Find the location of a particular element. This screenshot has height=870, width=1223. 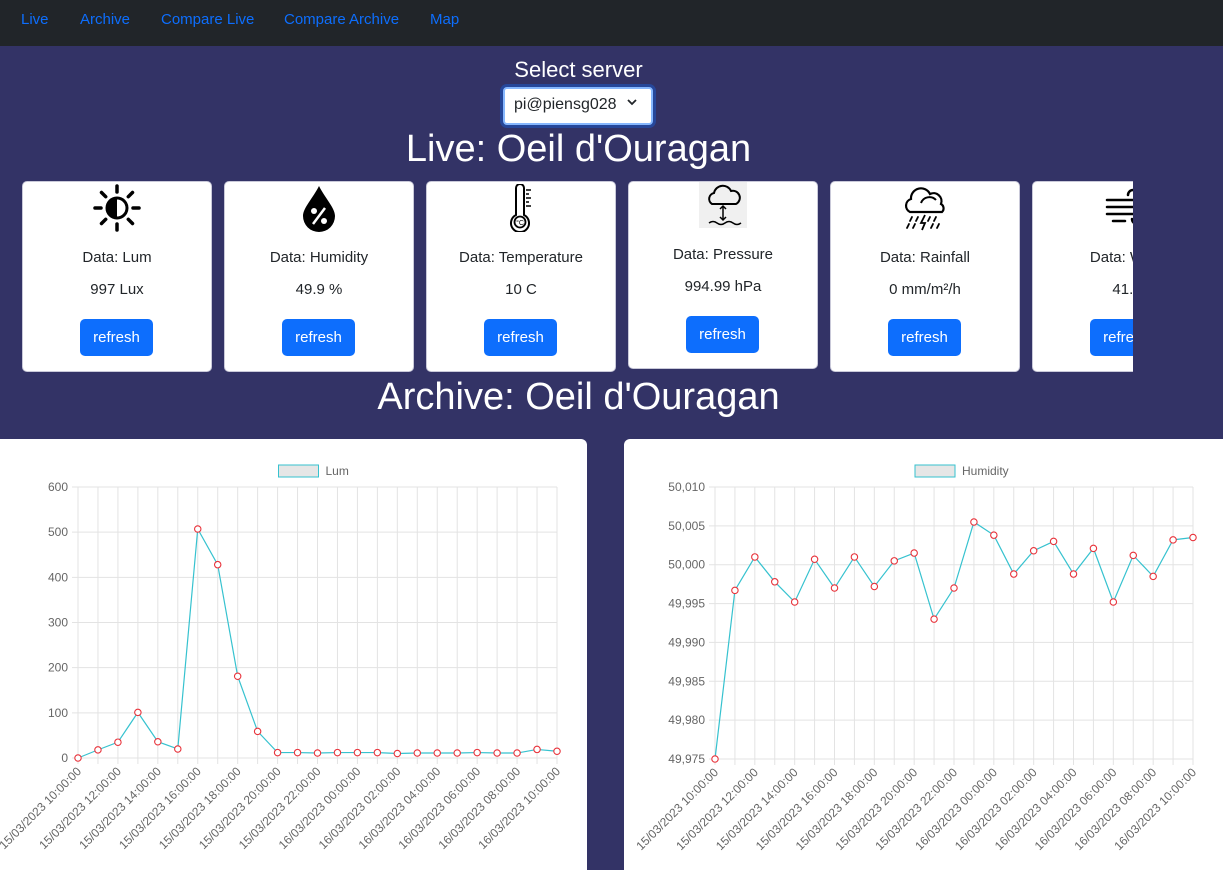

svg-text: °C is located at coordinates (520, 223).